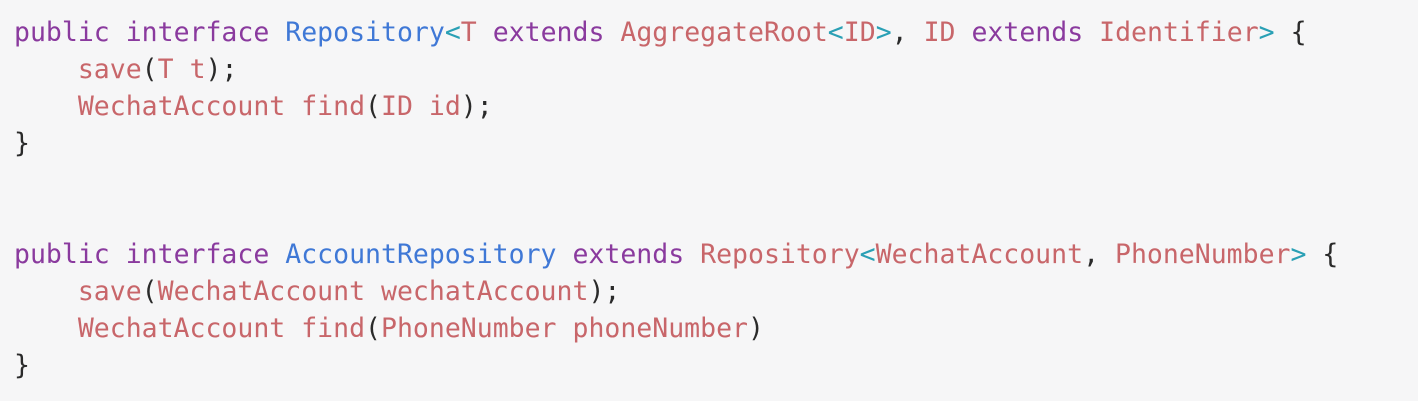 The height and width of the screenshot is (401, 1418). What do you see at coordinates (676, 291) in the screenshot?
I see `code-line: save(WechatAccount wechatAccount);` at bounding box center [676, 291].